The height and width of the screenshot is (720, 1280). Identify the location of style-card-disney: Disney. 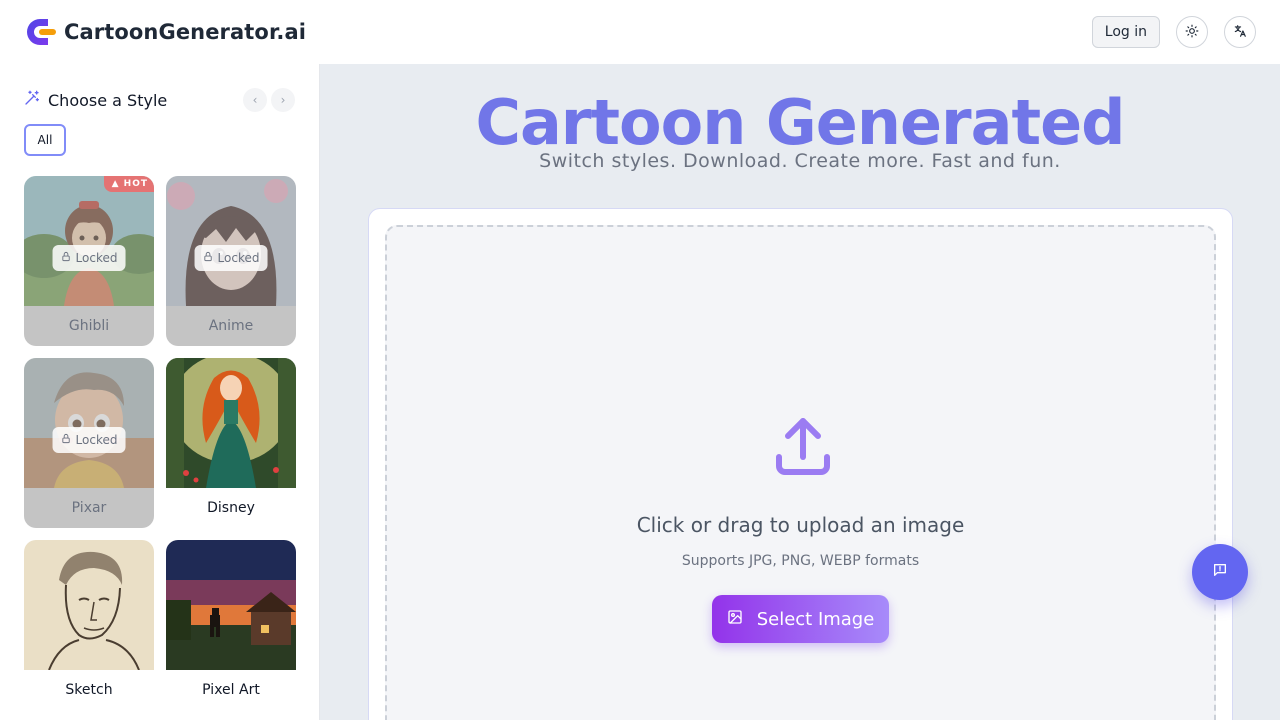
(231, 443).